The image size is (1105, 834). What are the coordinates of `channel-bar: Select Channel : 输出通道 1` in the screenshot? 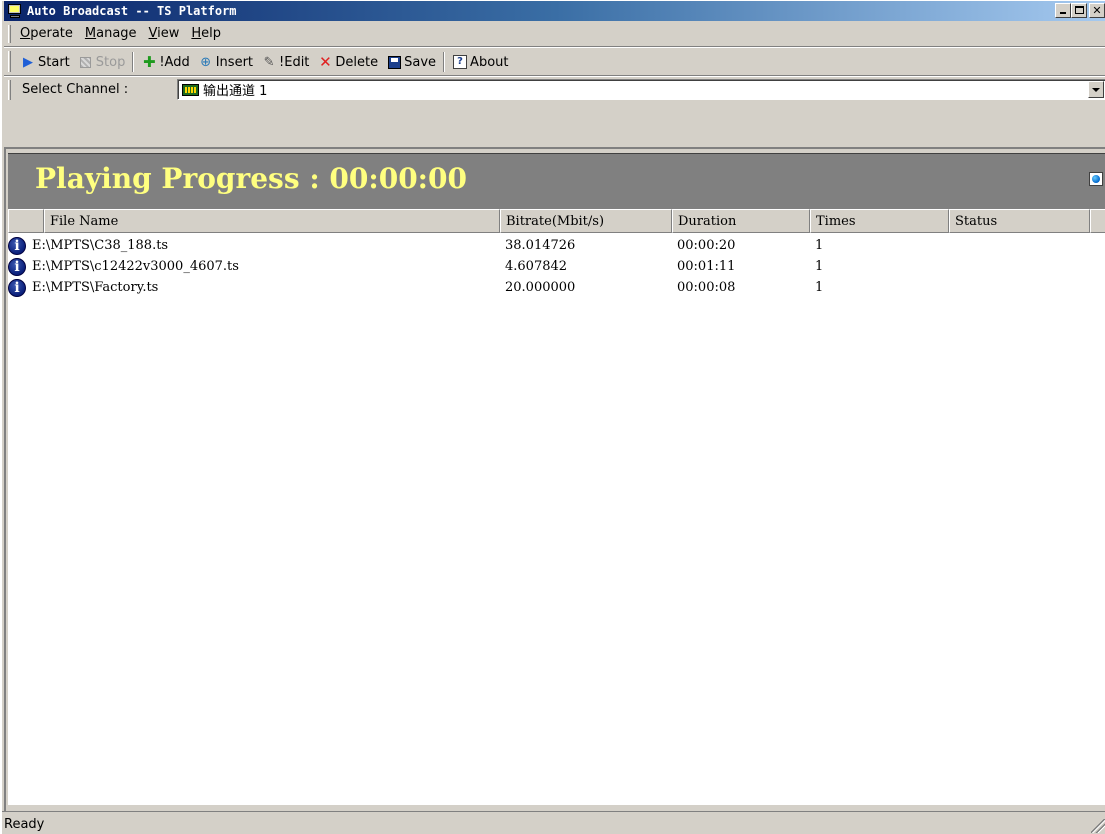 It's located at (554, 90).